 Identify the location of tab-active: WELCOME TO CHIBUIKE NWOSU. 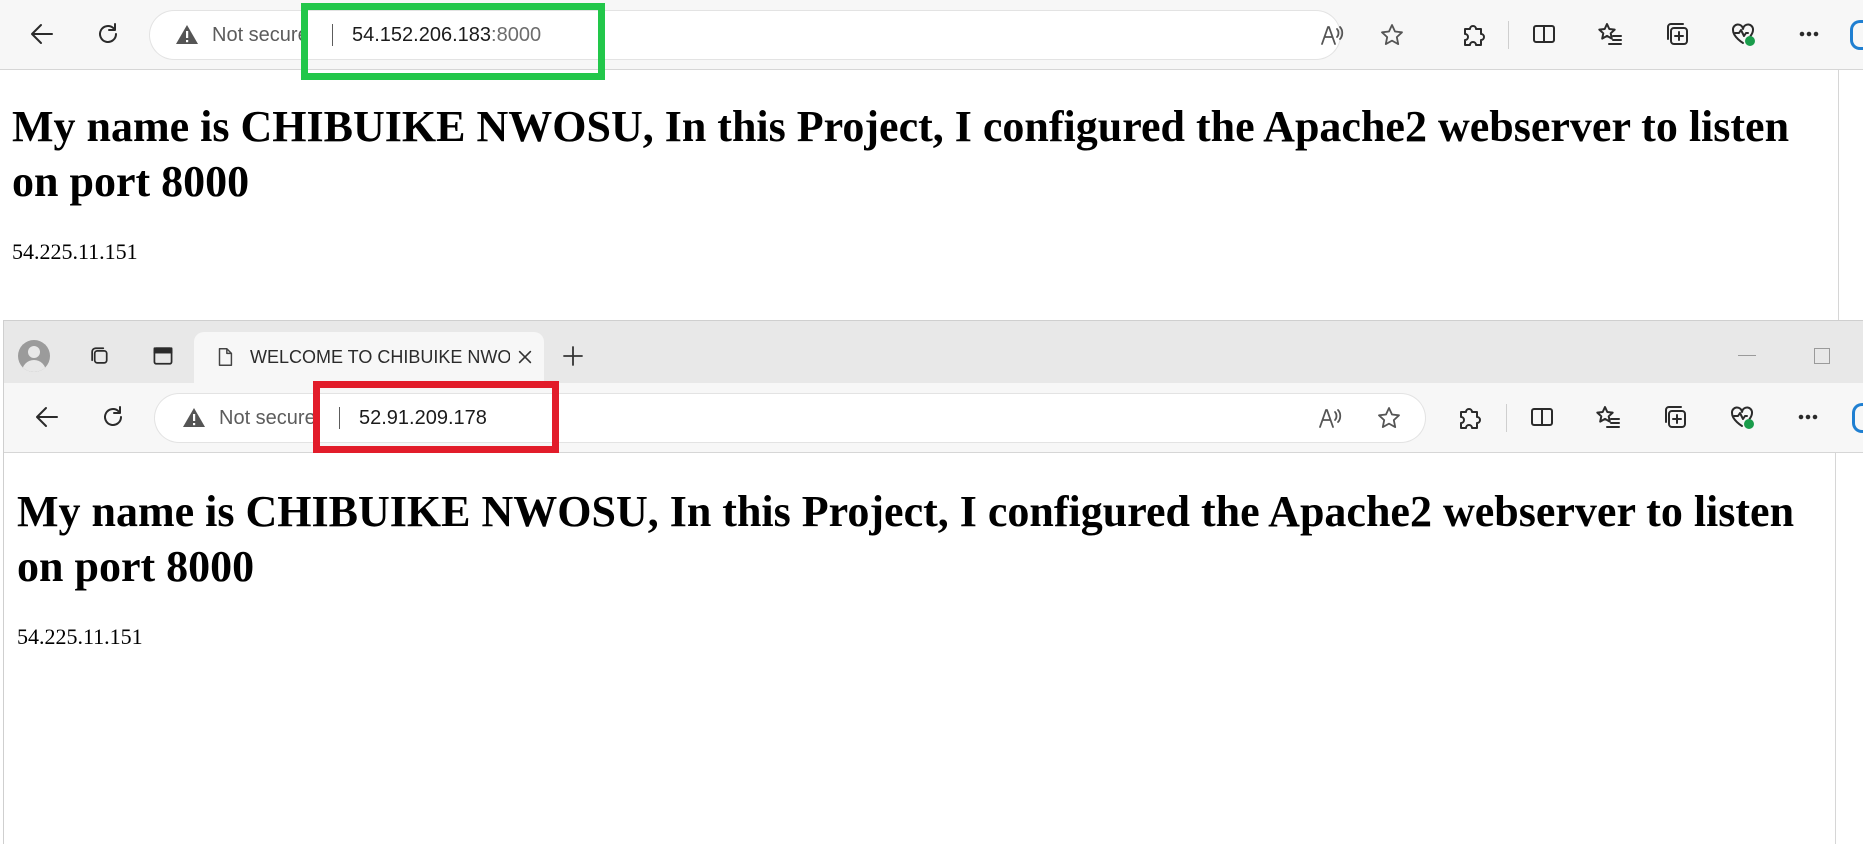
(369, 357).